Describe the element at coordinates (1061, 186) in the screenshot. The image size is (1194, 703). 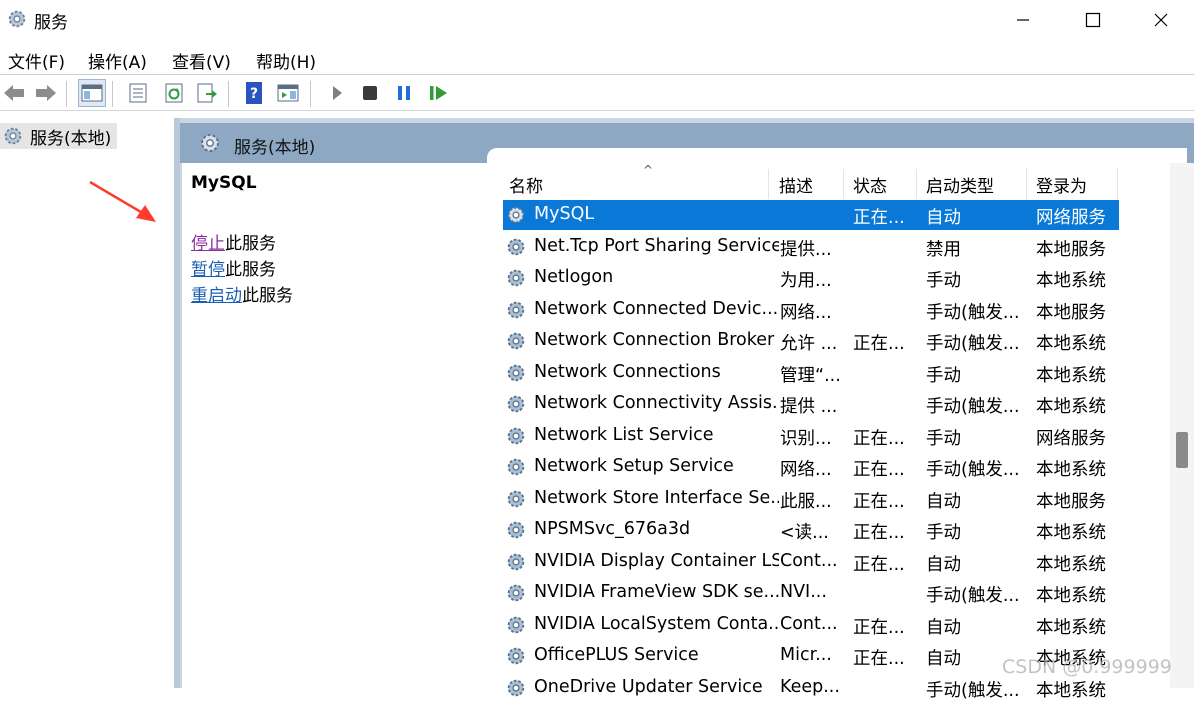
I see `column-header-label: 登录为` at that location.